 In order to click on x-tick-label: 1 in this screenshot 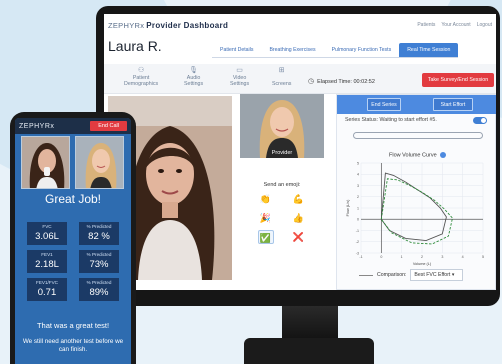, I will do `click(402, 257)`.